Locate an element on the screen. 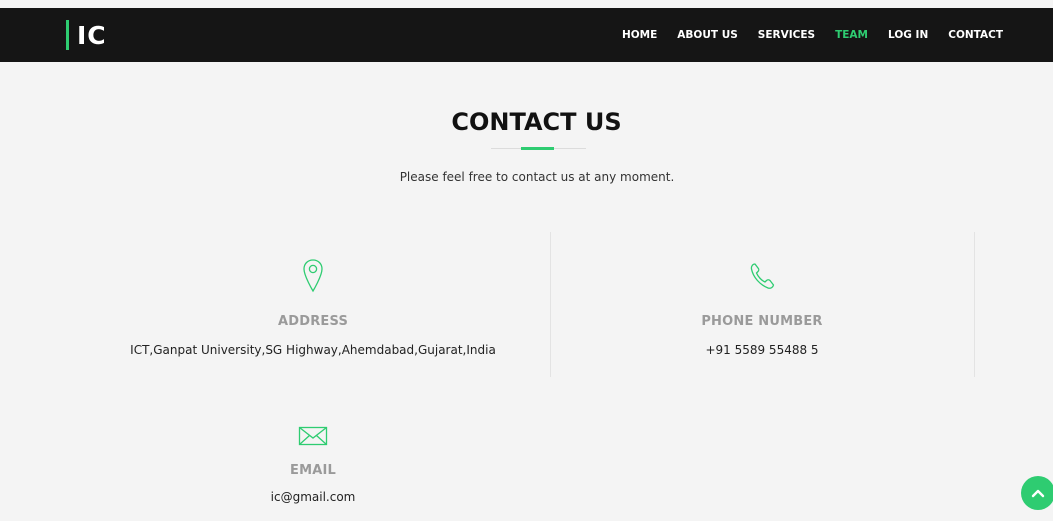  back-to-top-button is located at coordinates (1037, 493).